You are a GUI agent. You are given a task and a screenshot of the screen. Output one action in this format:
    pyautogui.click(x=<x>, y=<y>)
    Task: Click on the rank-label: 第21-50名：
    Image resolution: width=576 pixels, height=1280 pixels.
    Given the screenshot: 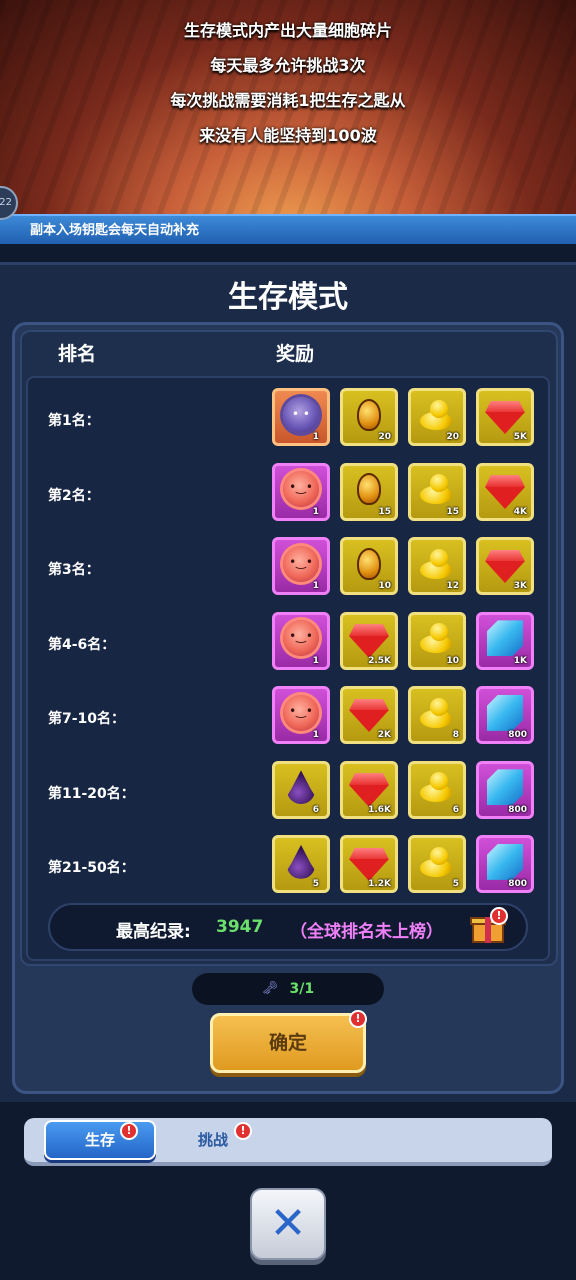 What is the action you would take?
    pyautogui.click(x=91, y=868)
    